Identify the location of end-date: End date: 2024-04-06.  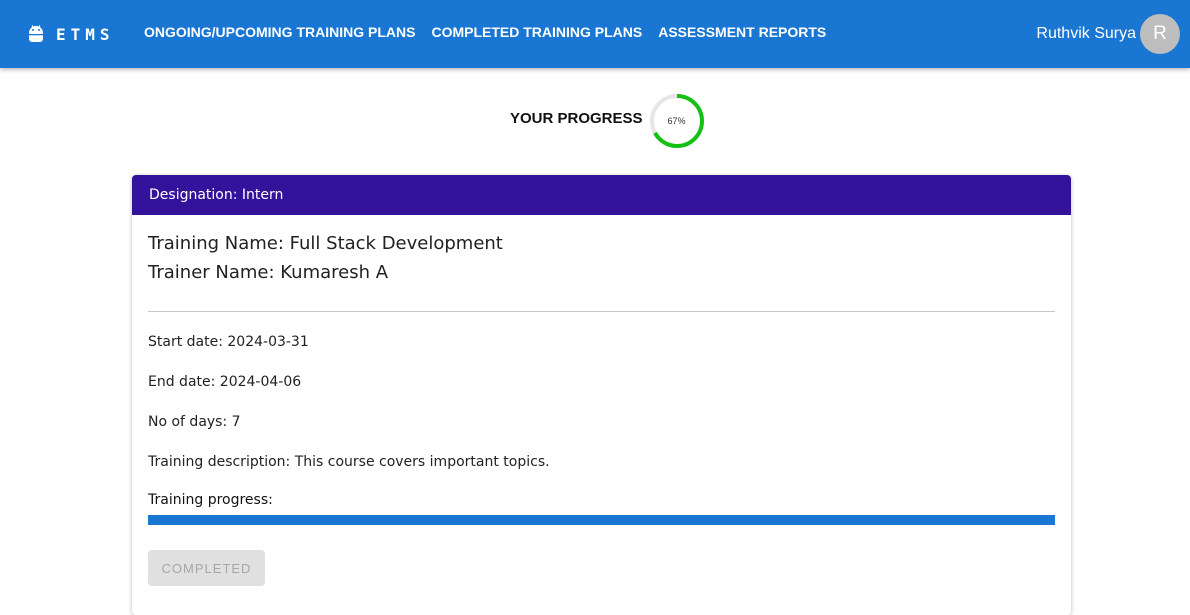
(225, 382).